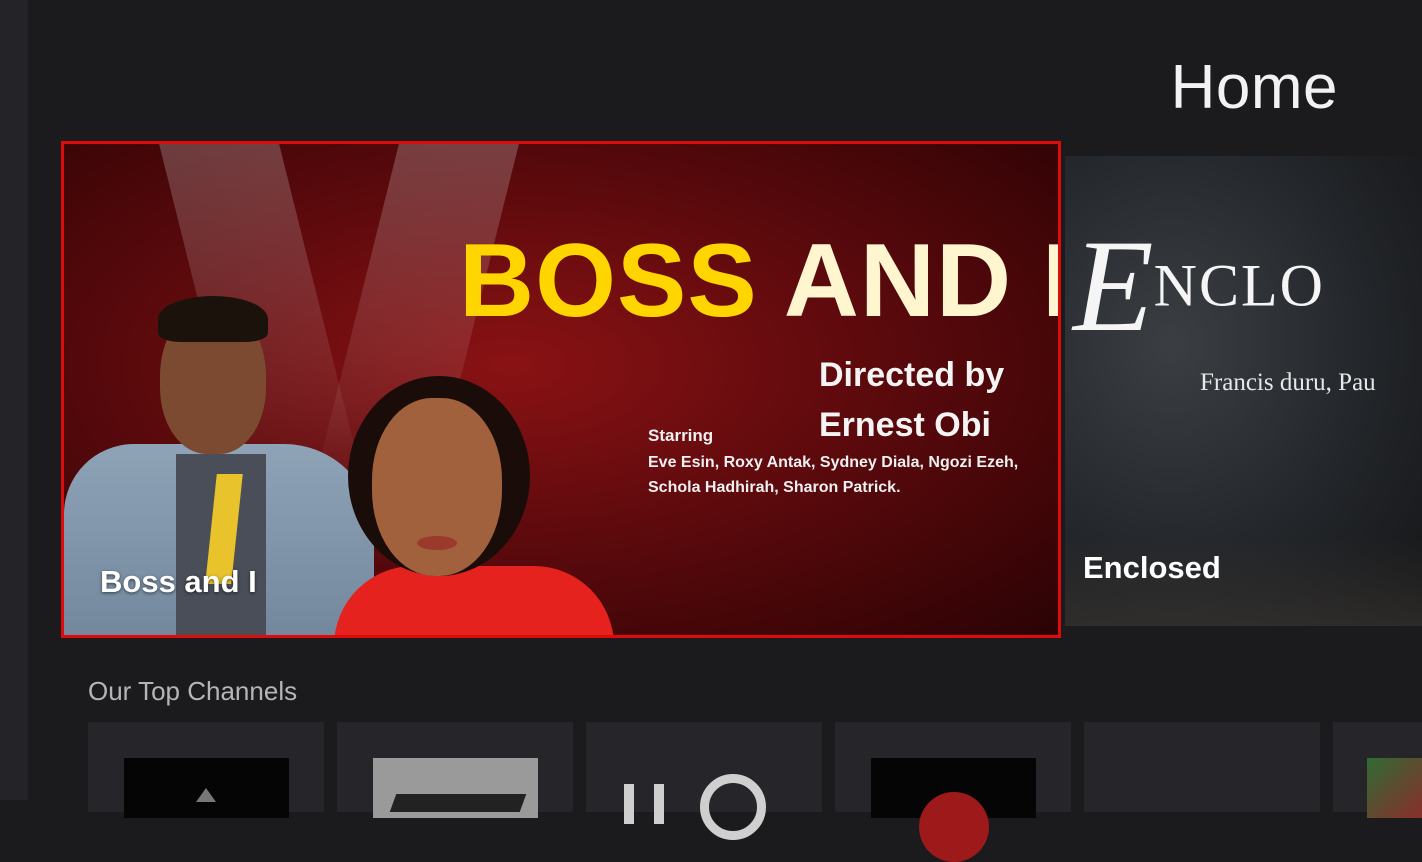  Describe the element at coordinates (193, 691) in the screenshot. I see `section-title-top-channels: Our Top Channels` at that location.